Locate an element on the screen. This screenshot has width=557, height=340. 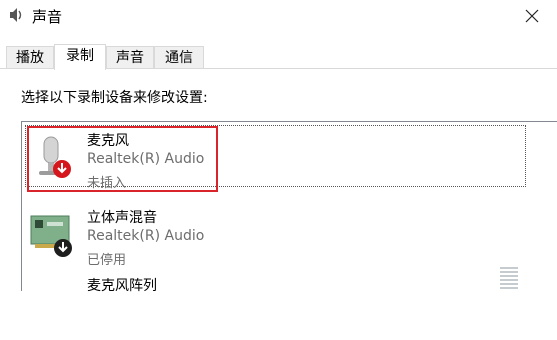
window-title: 声音 is located at coordinates (47, 17).